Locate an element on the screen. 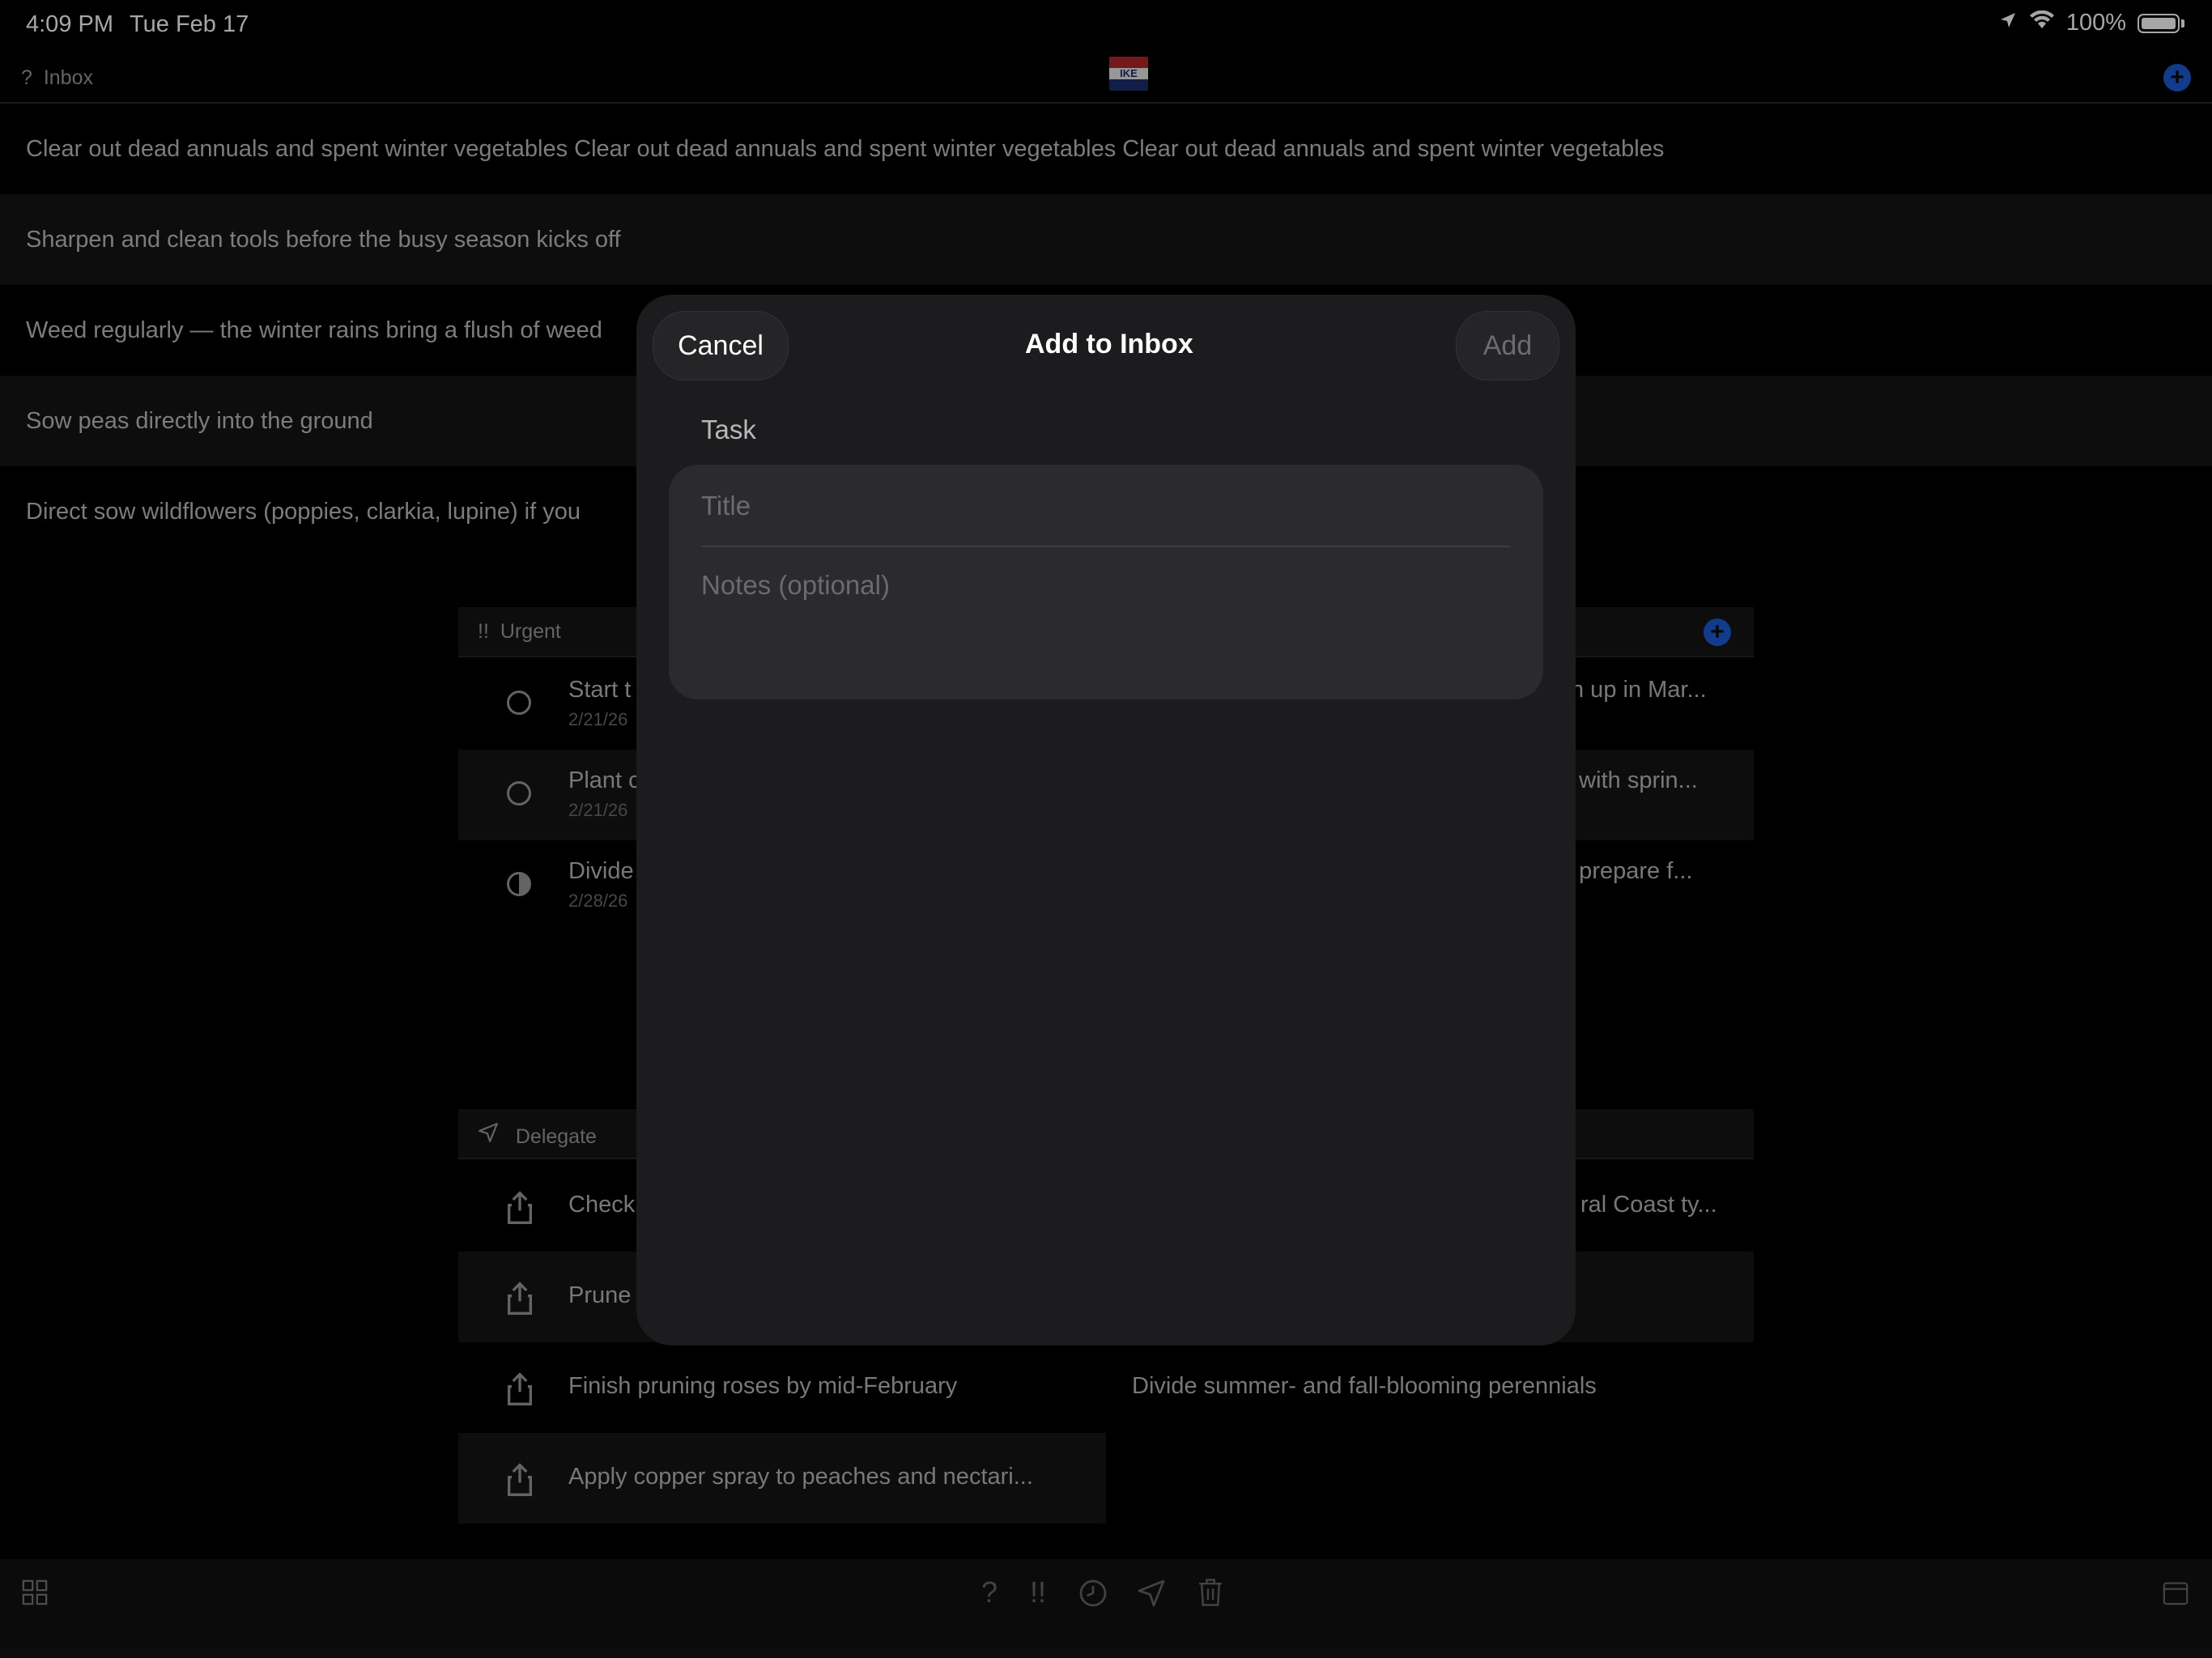  field-divider is located at coordinates (1106, 546).